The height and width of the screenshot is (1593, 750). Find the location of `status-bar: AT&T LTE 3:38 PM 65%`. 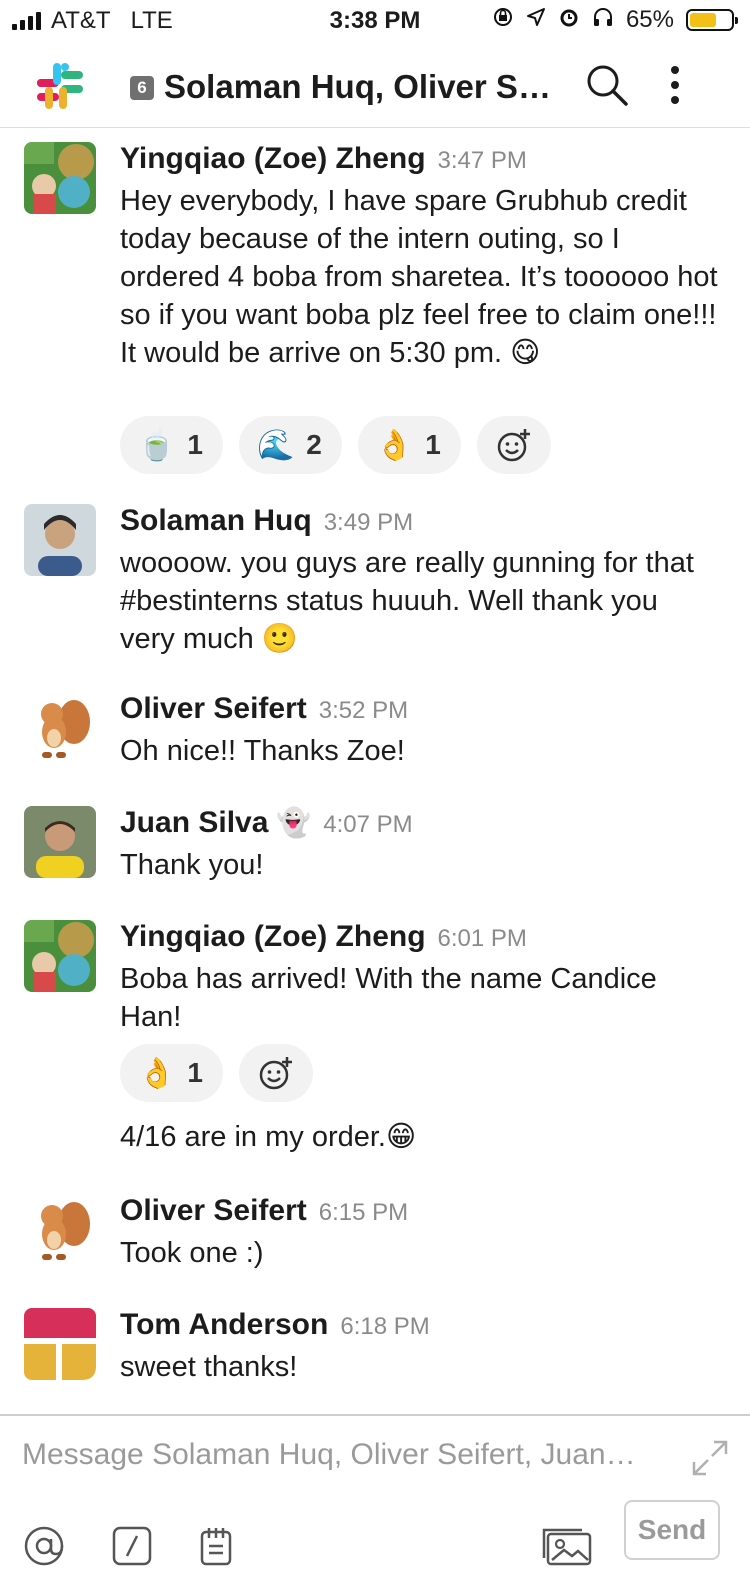

status-bar: AT&T LTE 3:38 PM 65% is located at coordinates (375, 22).